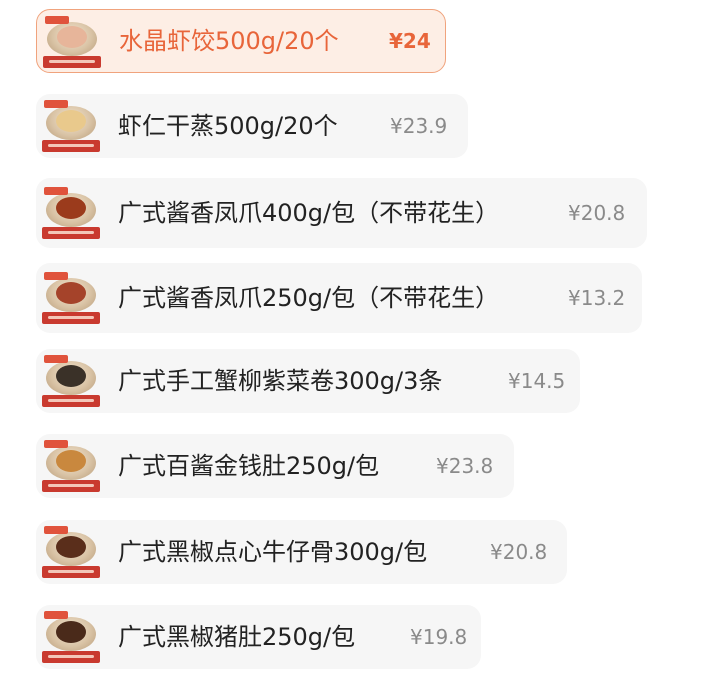  I want to click on menu-item: 广式黑椒点心牛仔骨300g/包 ¥20.8, so click(301, 552).